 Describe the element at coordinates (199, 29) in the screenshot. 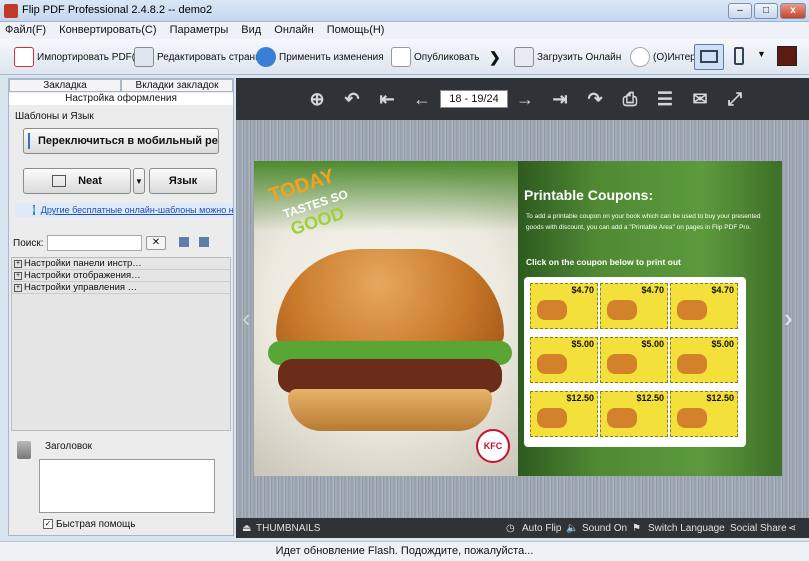

I see `menu-options: Параметры` at that location.